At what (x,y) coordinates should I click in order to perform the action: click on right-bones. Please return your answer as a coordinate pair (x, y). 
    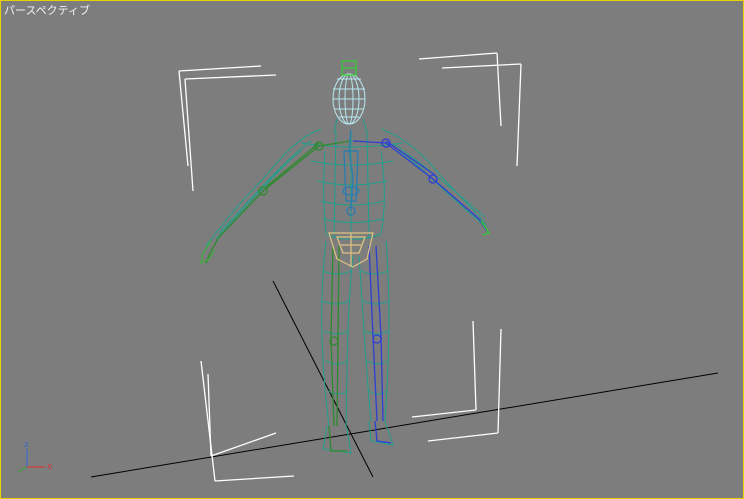
    Looking at the image, I should click on (420, 291).